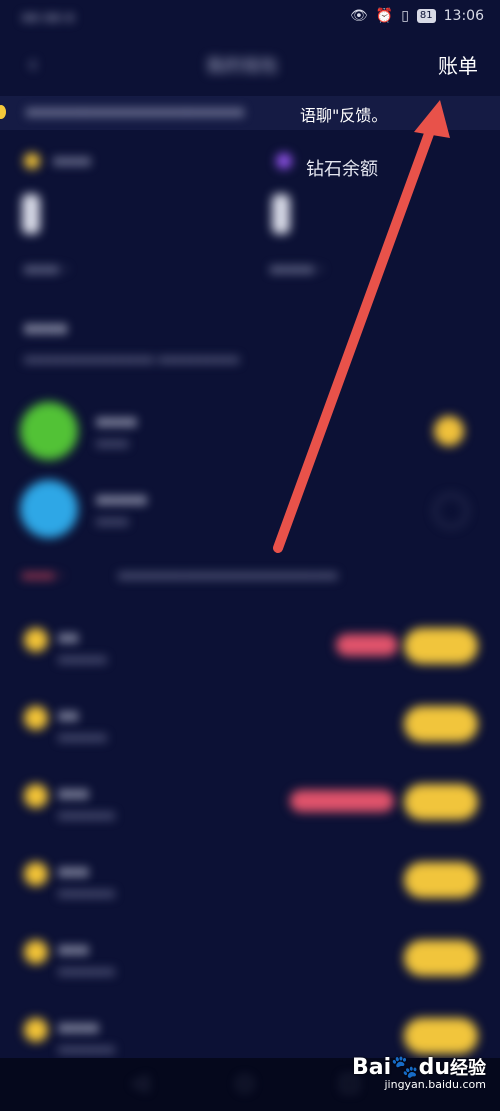 The height and width of the screenshot is (1111, 500). What do you see at coordinates (49, 431) in the screenshot?
I see `wechat-icon` at bounding box center [49, 431].